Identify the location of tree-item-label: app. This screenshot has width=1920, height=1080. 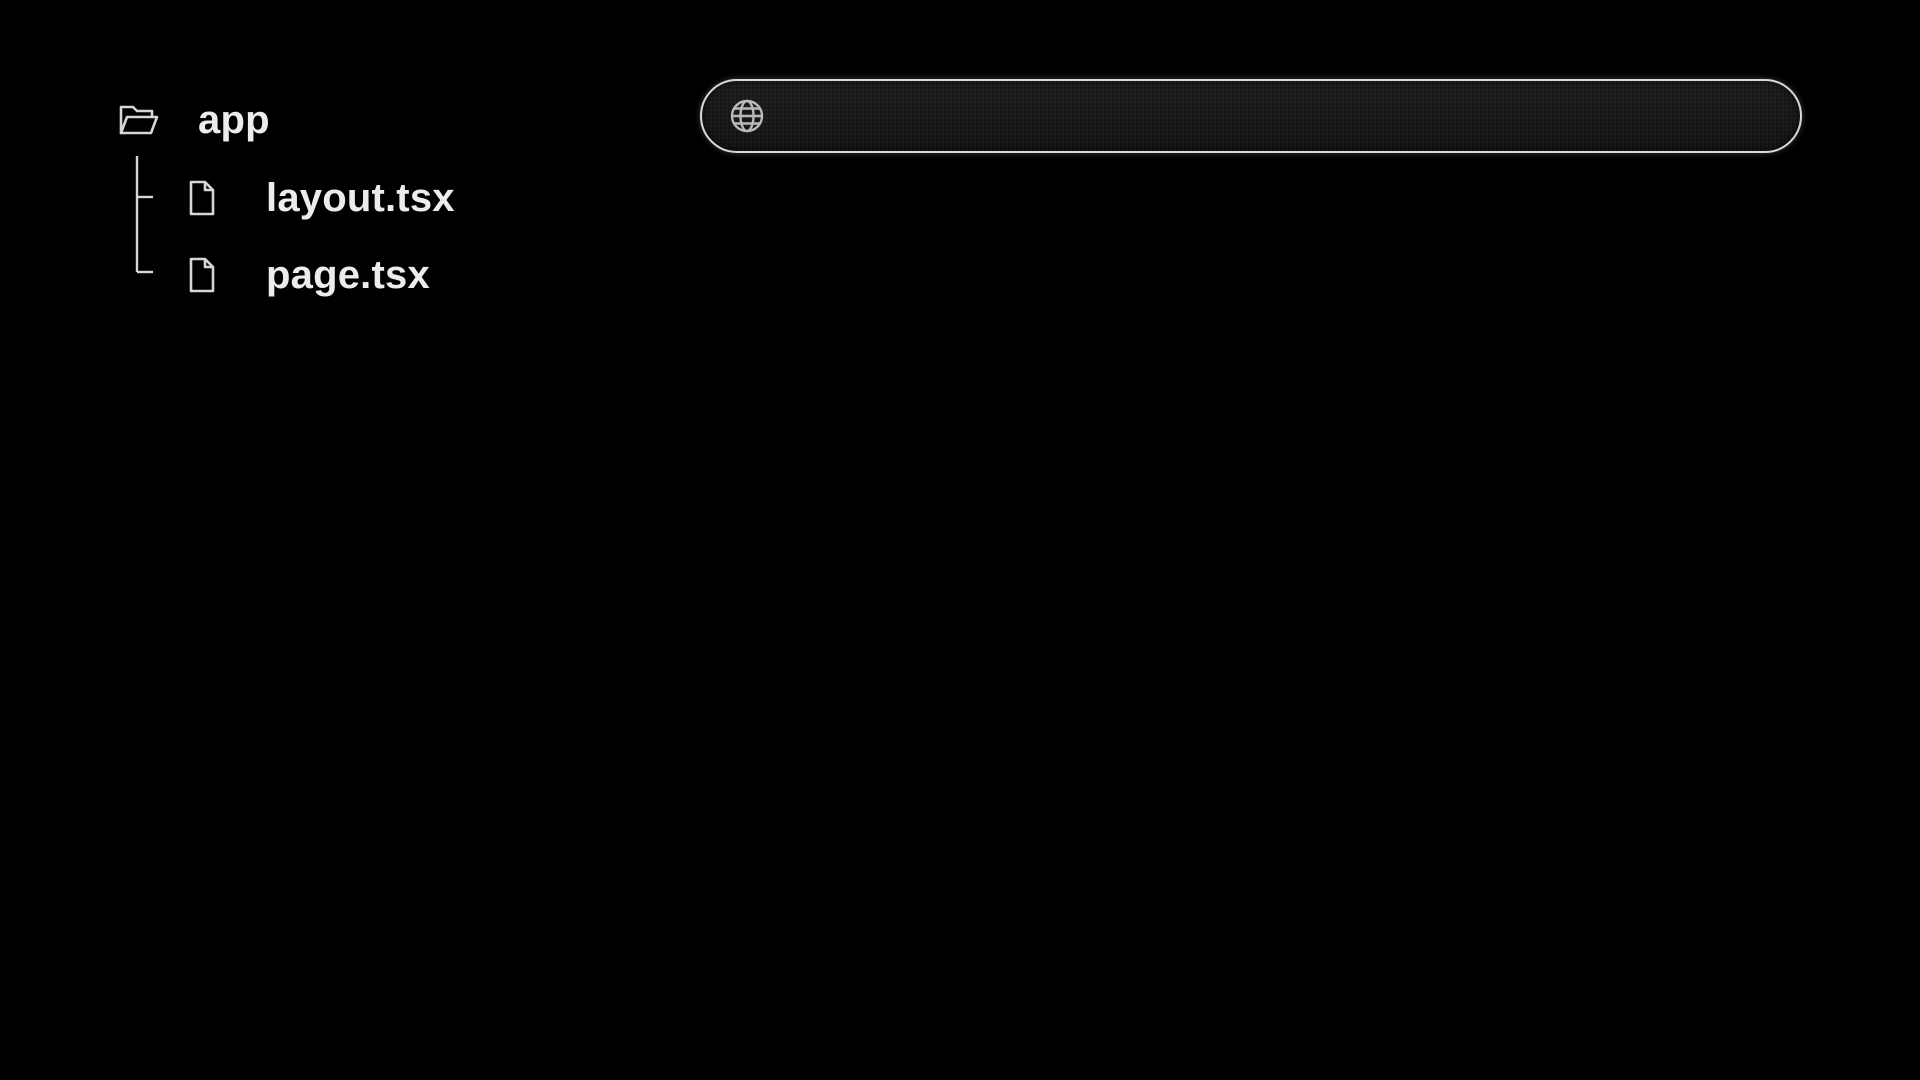
(234, 119).